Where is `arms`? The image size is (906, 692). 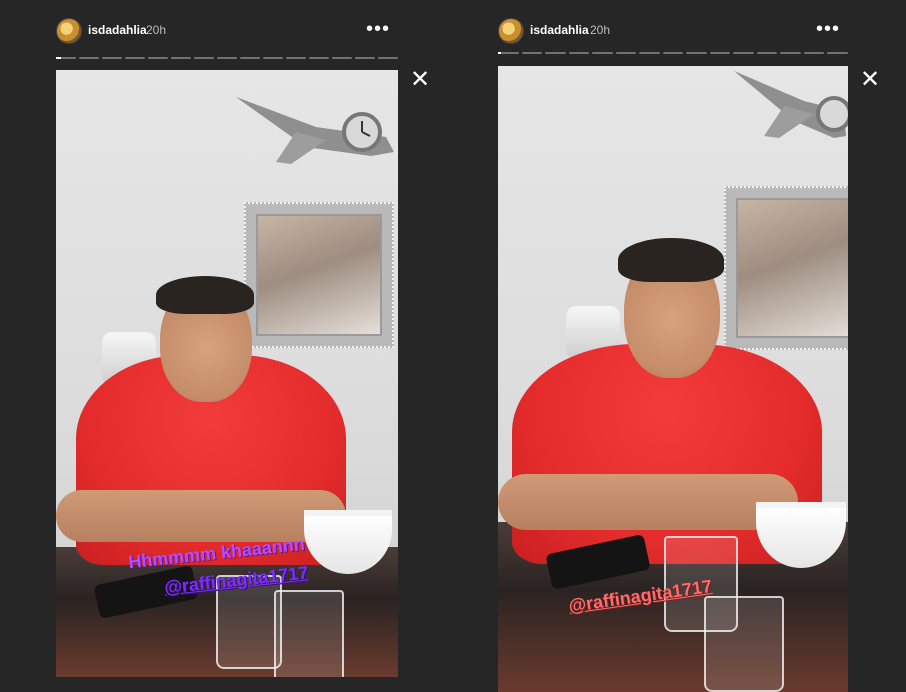
arms is located at coordinates (648, 502).